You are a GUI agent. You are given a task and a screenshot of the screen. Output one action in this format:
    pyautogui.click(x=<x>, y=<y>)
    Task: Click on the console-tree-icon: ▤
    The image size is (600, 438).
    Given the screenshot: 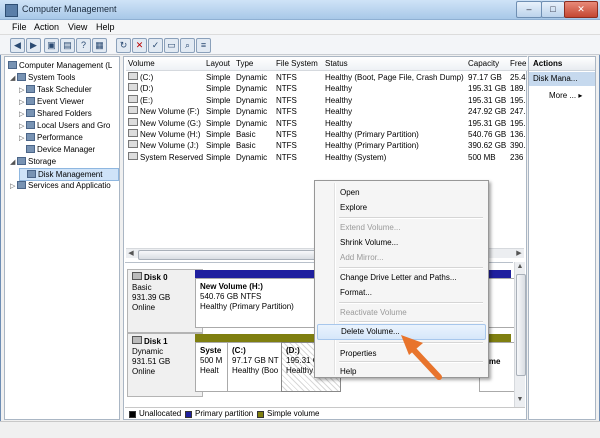 What is the action you would take?
    pyautogui.click(x=67, y=45)
    